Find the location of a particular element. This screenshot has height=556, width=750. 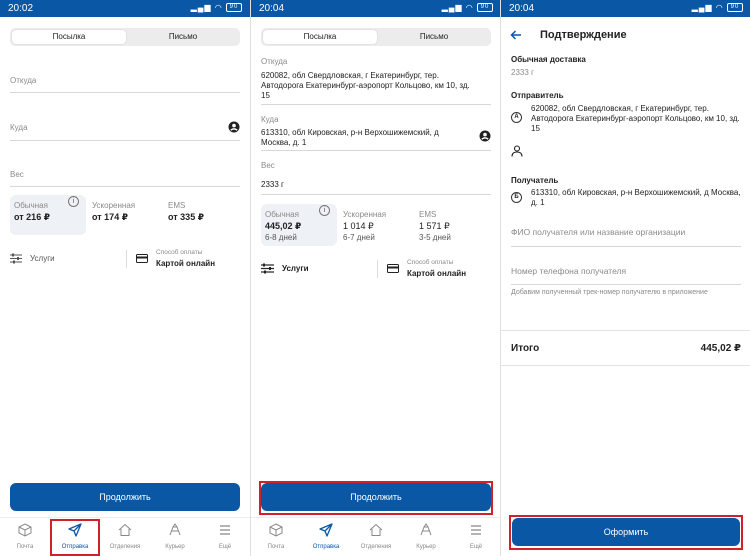

recipient-label: Получатель is located at coordinates (535, 180).